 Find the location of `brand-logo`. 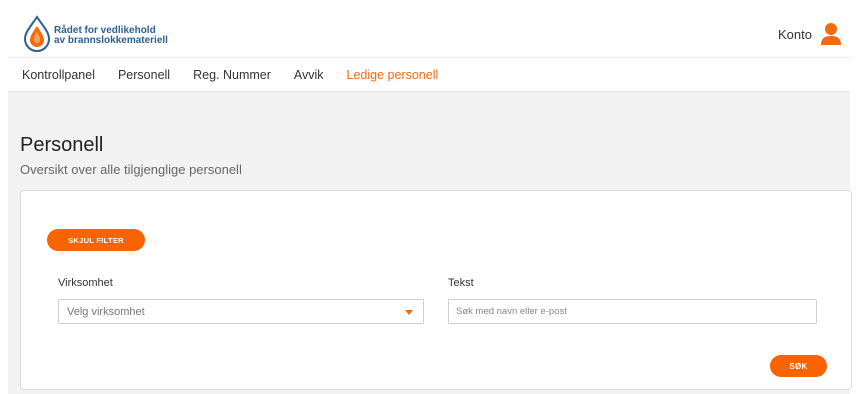

brand-logo is located at coordinates (37, 33).